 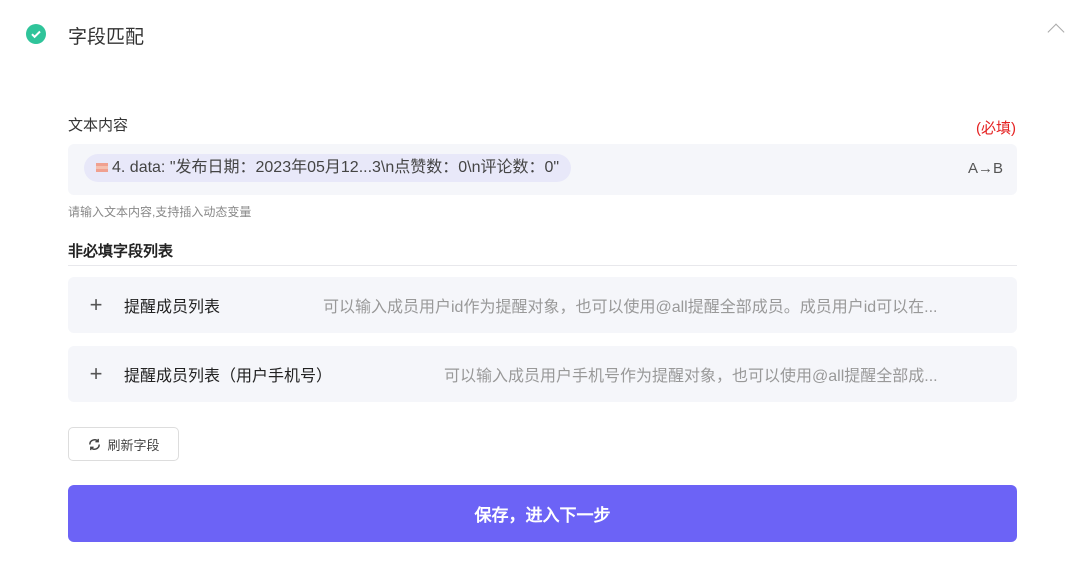 What do you see at coordinates (1056, 32) in the screenshot?
I see `chevron-up-icon` at bounding box center [1056, 32].